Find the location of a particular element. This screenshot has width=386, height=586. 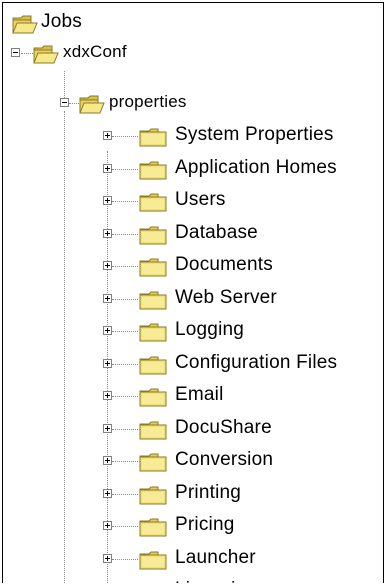

tree-node-licensing: Licensing is located at coordinates (193, 579).